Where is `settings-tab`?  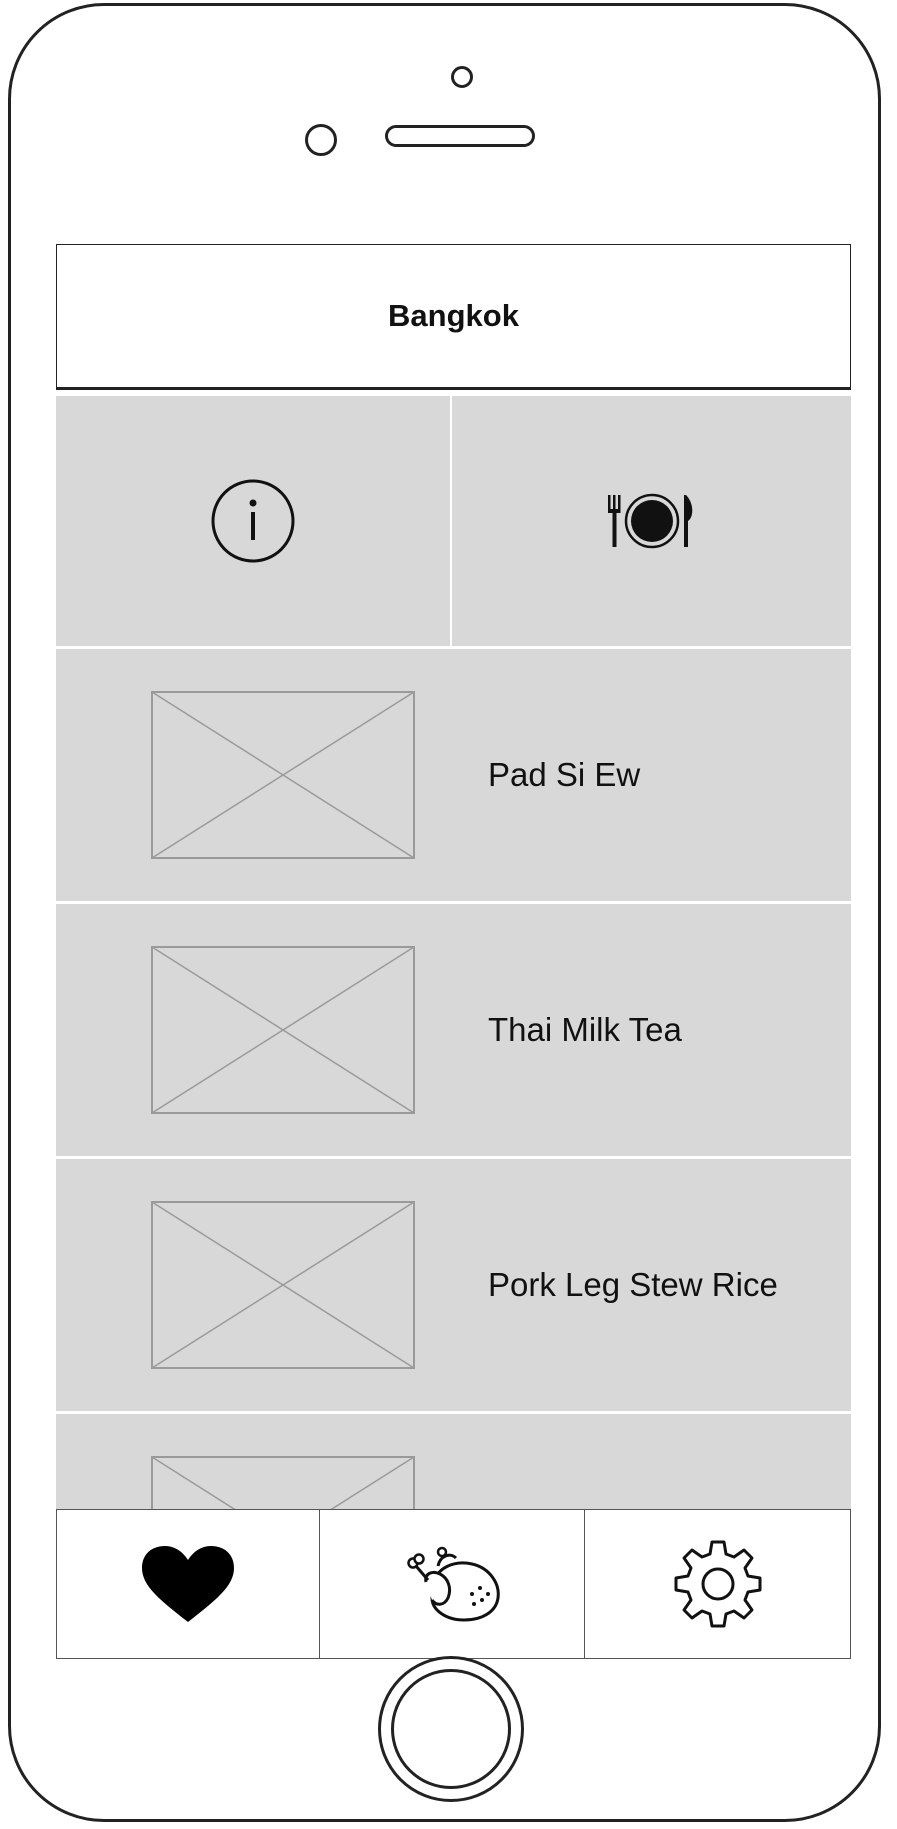
settings-tab is located at coordinates (718, 1584).